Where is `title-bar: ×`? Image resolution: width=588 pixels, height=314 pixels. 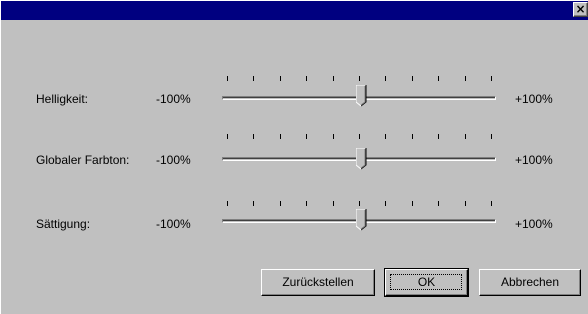 title-bar: × is located at coordinates (294, 10).